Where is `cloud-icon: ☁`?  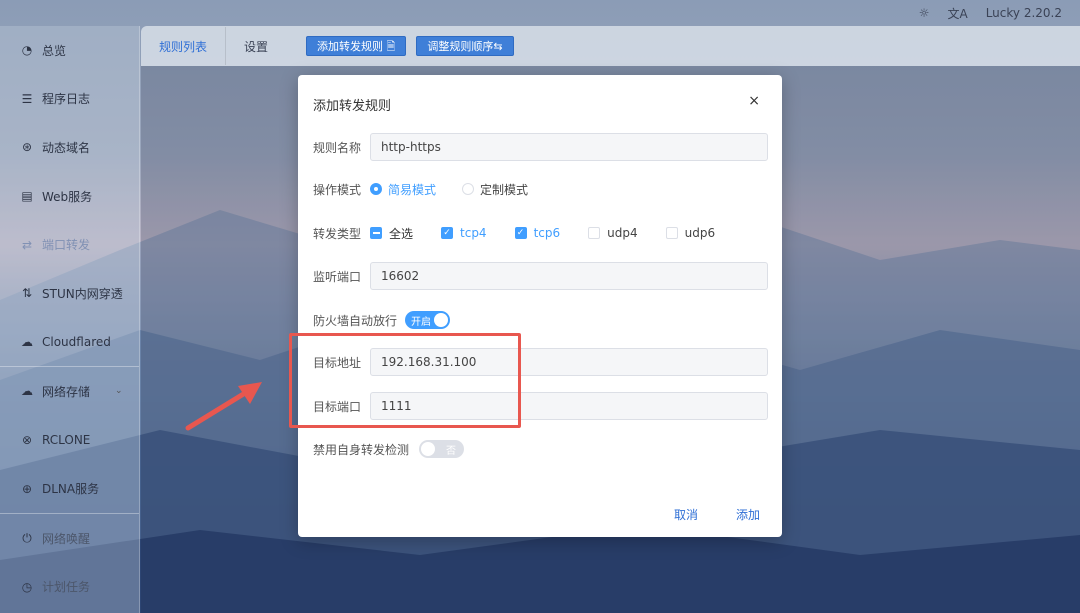 cloud-icon: ☁ is located at coordinates (27, 341).